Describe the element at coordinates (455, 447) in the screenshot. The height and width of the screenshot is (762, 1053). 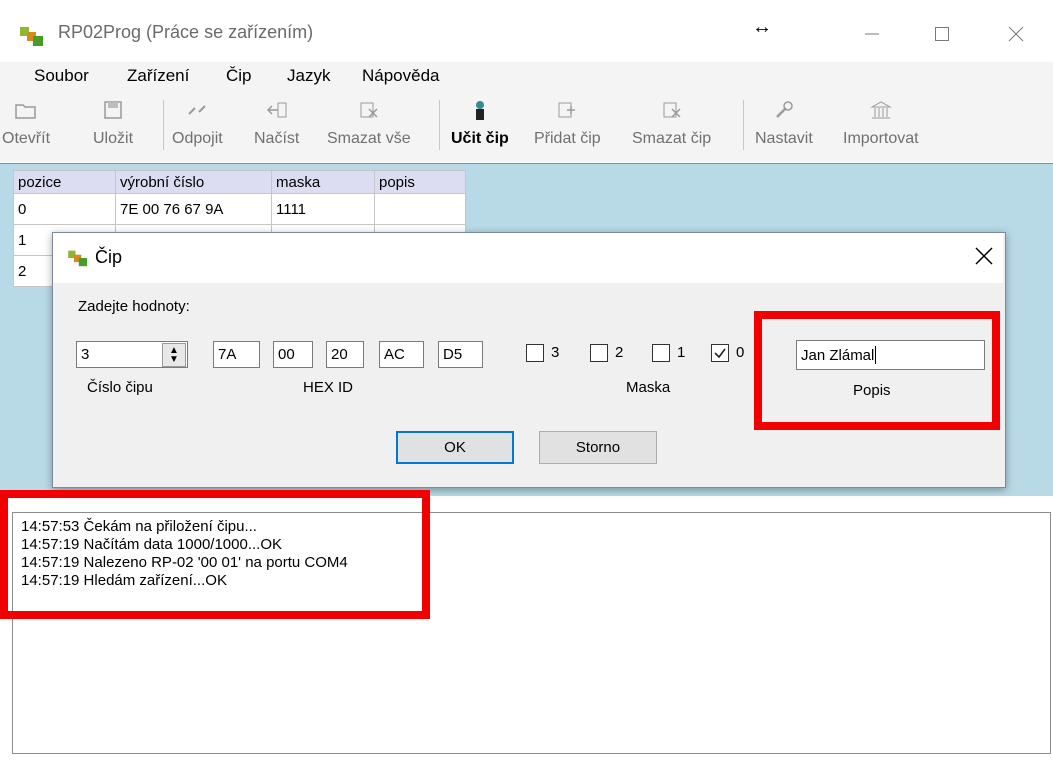
I see `ok-button: OK` at that location.